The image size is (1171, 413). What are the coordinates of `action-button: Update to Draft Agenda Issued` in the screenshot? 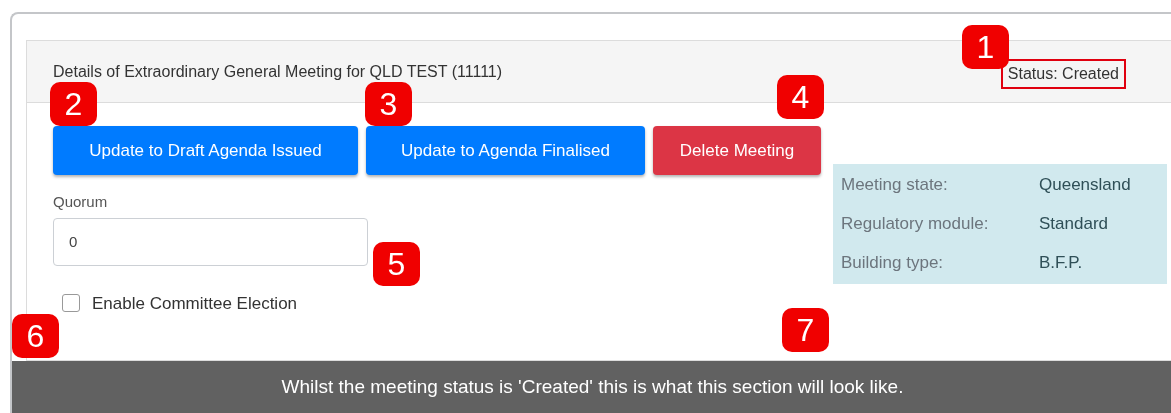 It's located at (205, 150).